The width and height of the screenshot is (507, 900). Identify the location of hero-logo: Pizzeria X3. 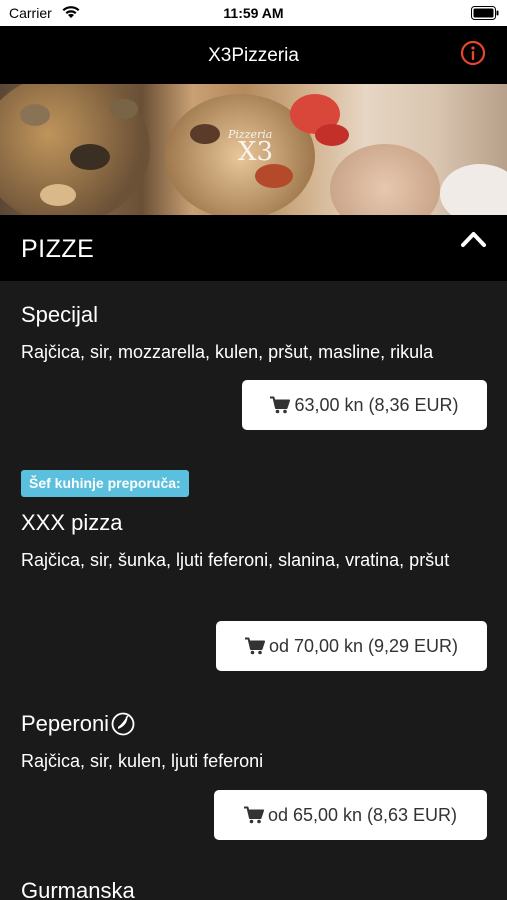
(251, 147).